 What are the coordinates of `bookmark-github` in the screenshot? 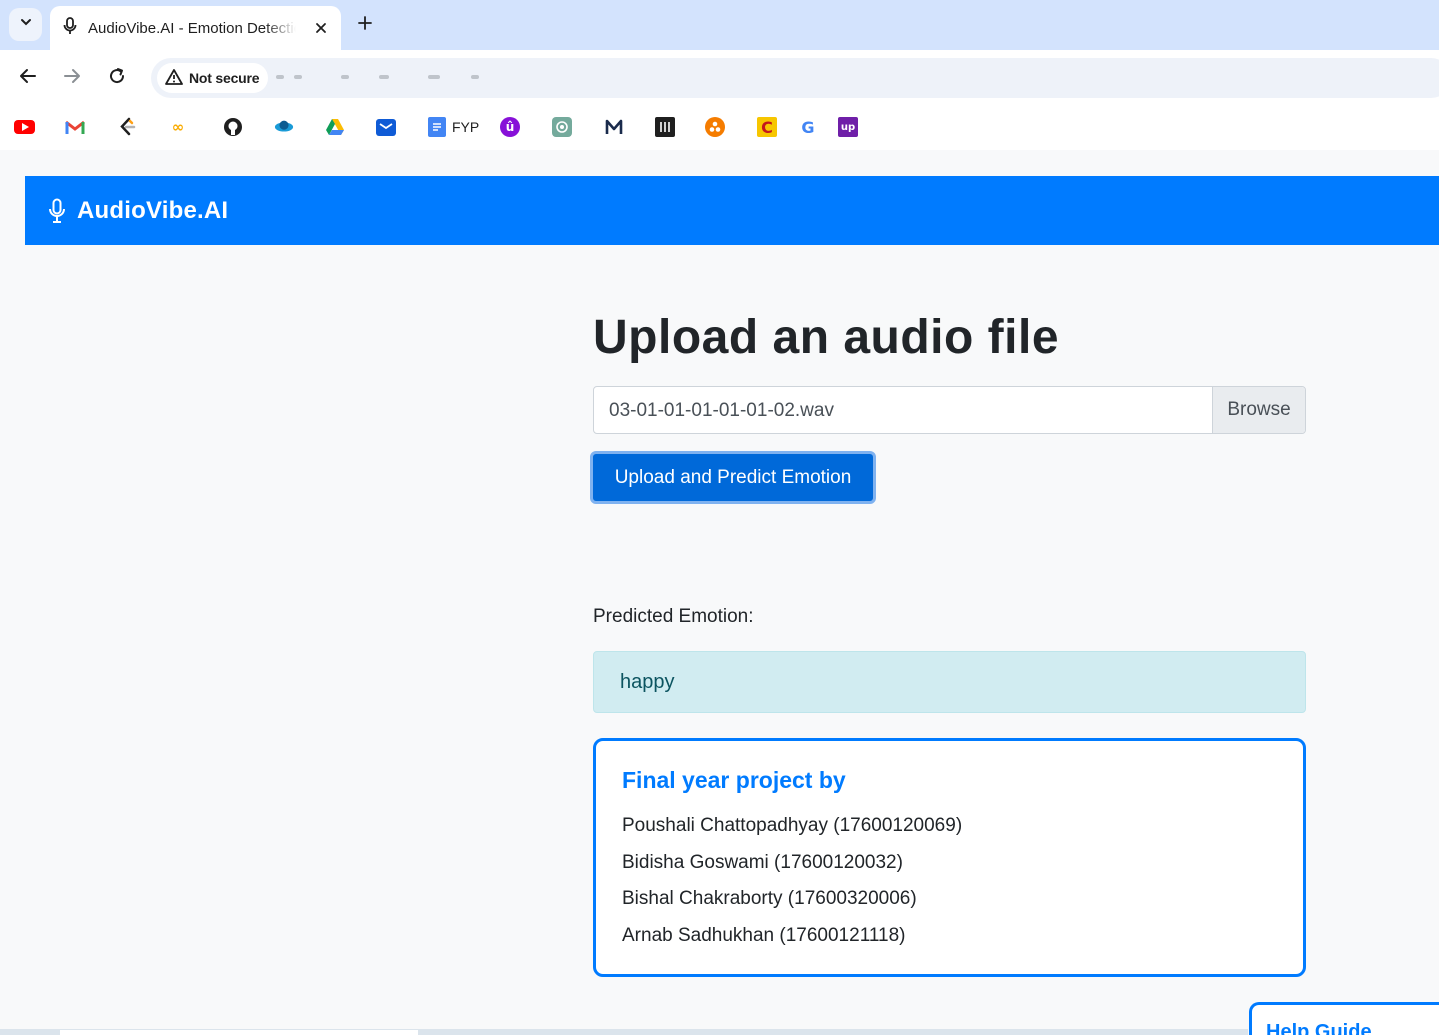 It's located at (233, 127).